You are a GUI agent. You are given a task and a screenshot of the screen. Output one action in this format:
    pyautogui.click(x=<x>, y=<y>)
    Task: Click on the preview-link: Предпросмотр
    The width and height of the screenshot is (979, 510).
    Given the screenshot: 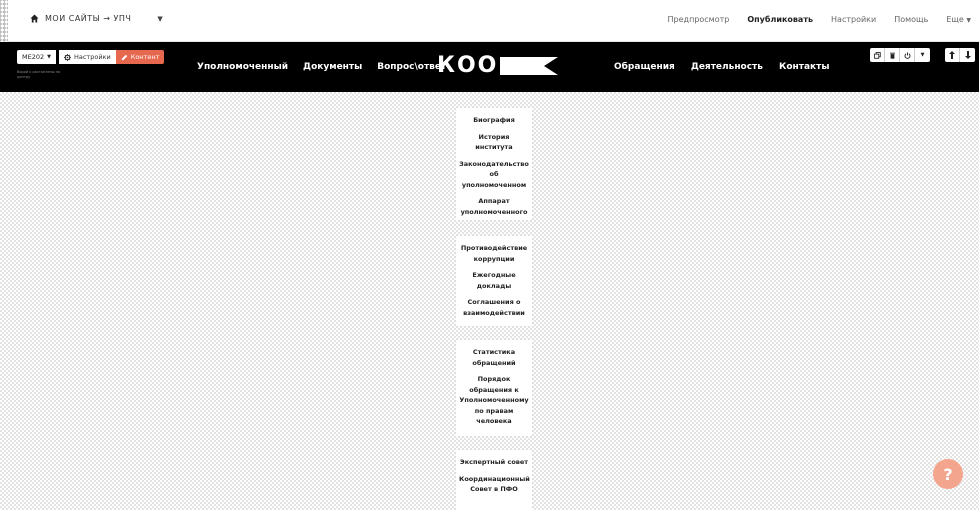 What is the action you would take?
    pyautogui.click(x=699, y=19)
    